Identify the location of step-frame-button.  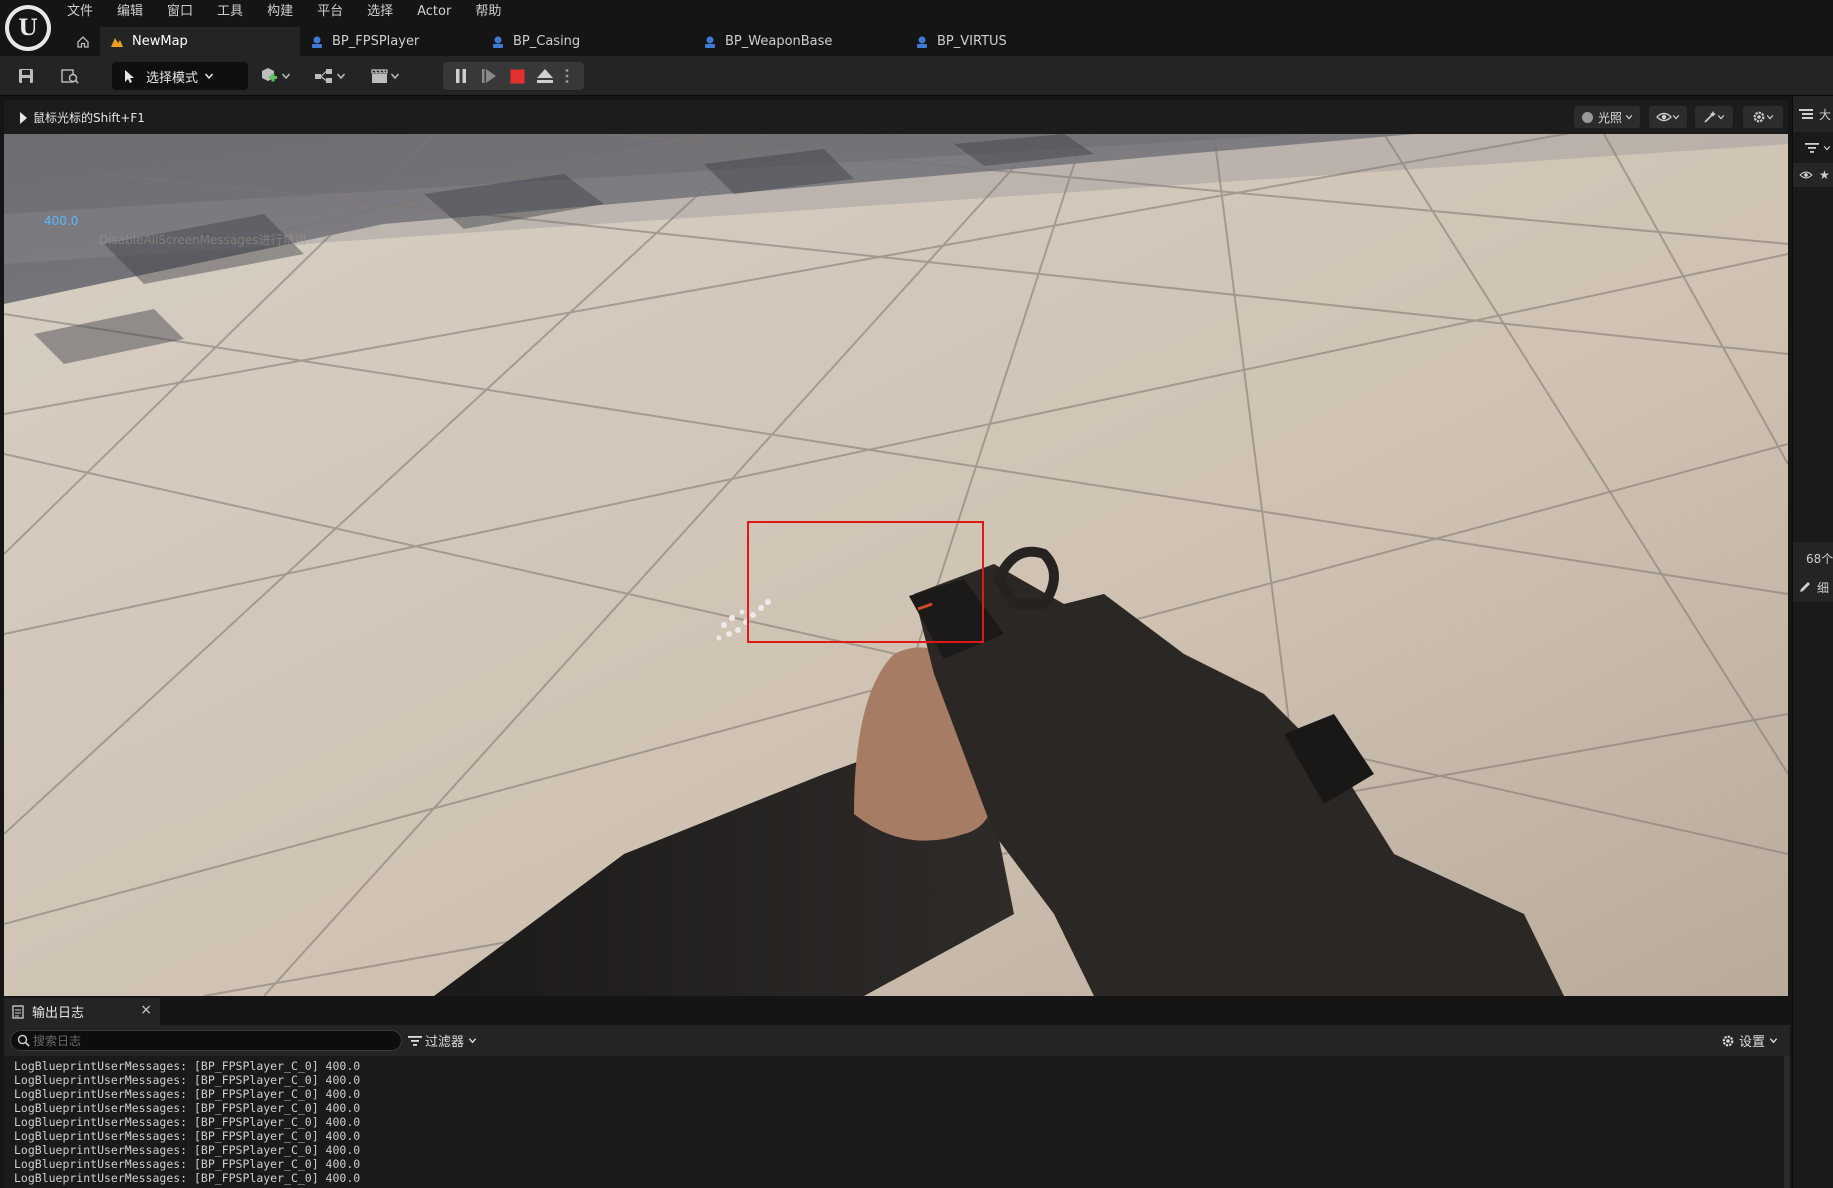
(489, 76).